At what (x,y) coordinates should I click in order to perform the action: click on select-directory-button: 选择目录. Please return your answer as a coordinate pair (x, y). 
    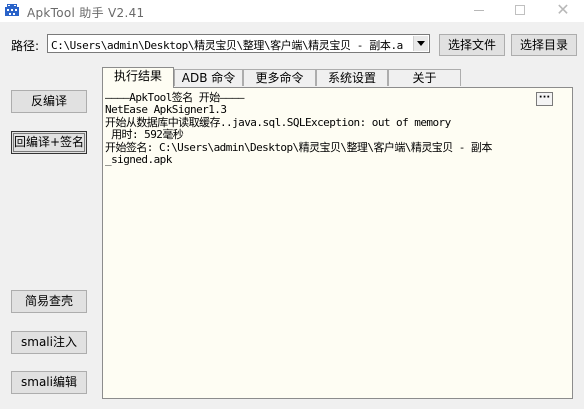
    Looking at the image, I should click on (544, 45).